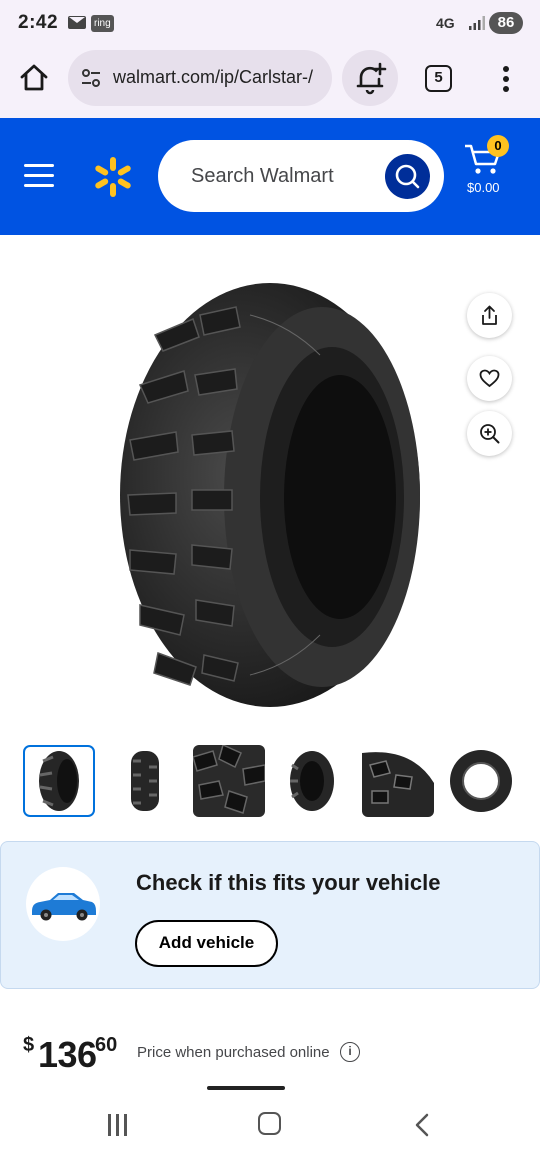  What do you see at coordinates (106, 1045) in the screenshot?
I see `price-cents: 60` at bounding box center [106, 1045].